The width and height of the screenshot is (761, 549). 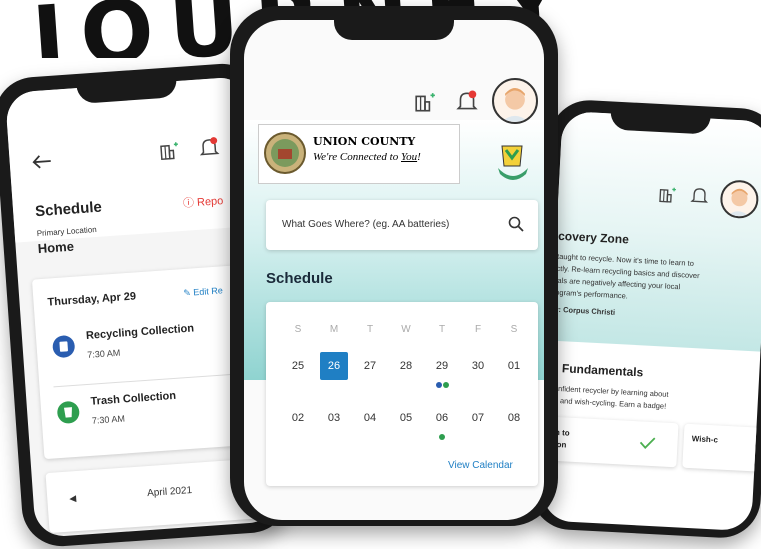 What do you see at coordinates (478, 366) in the screenshot?
I see `calendar-day: 30` at bounding box center [478, 366].